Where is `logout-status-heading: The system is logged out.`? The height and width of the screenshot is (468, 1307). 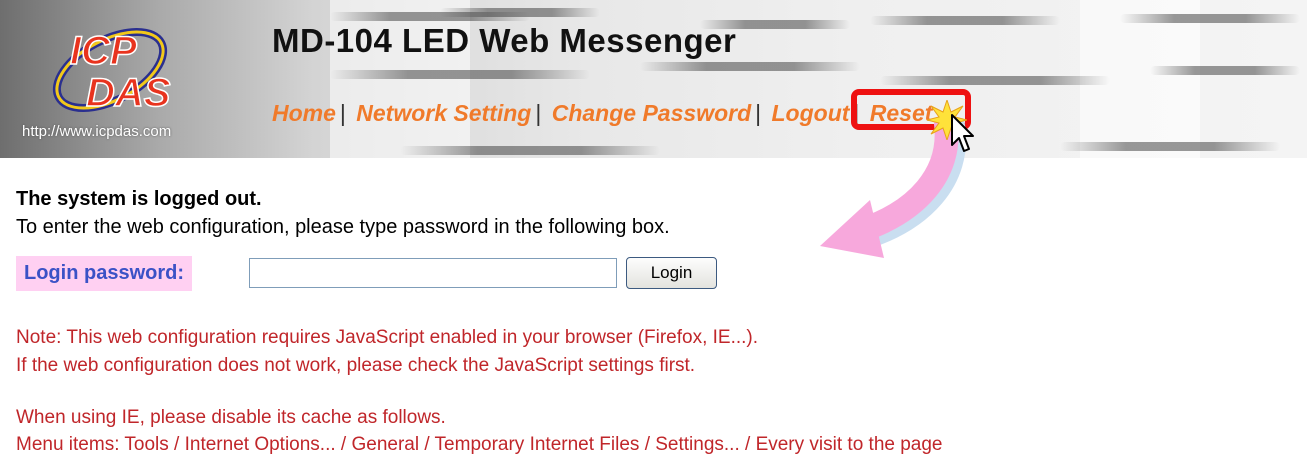
logout-status-heading: The system is logged out. is located at coordinates (139, 199).